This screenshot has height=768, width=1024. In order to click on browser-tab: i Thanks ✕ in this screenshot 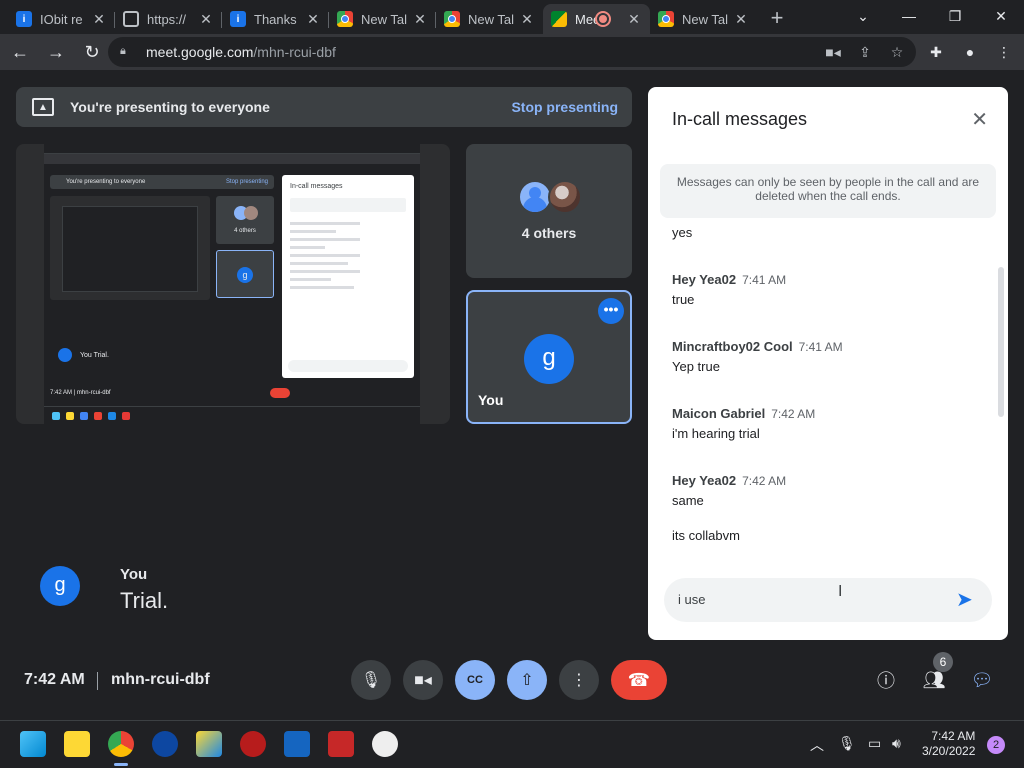, I will do `click(275, 19)`.